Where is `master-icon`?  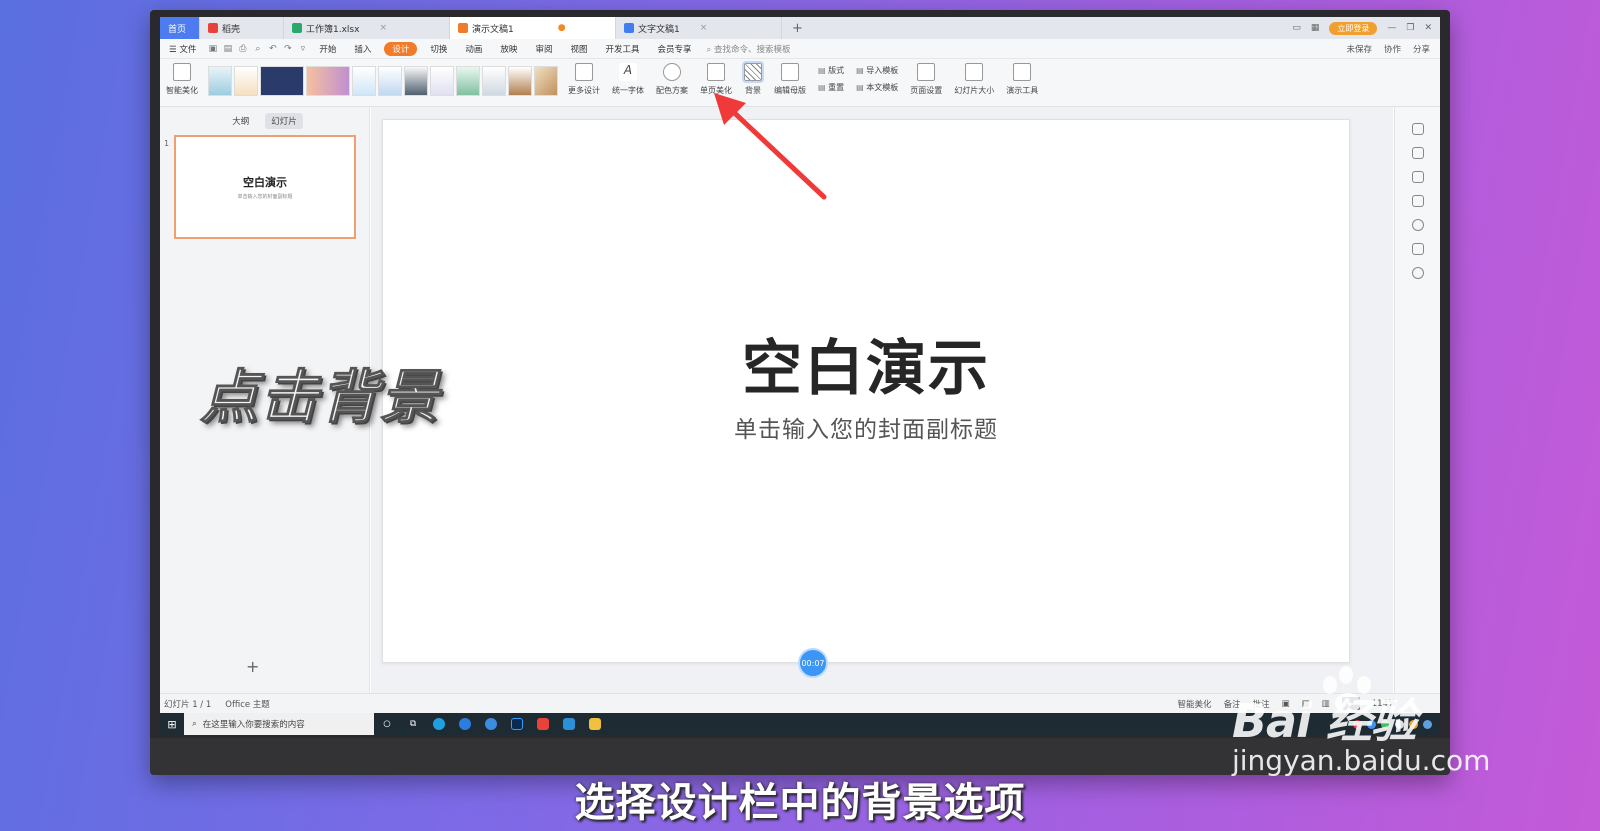 master-icon is located at coordinates (790, 72).